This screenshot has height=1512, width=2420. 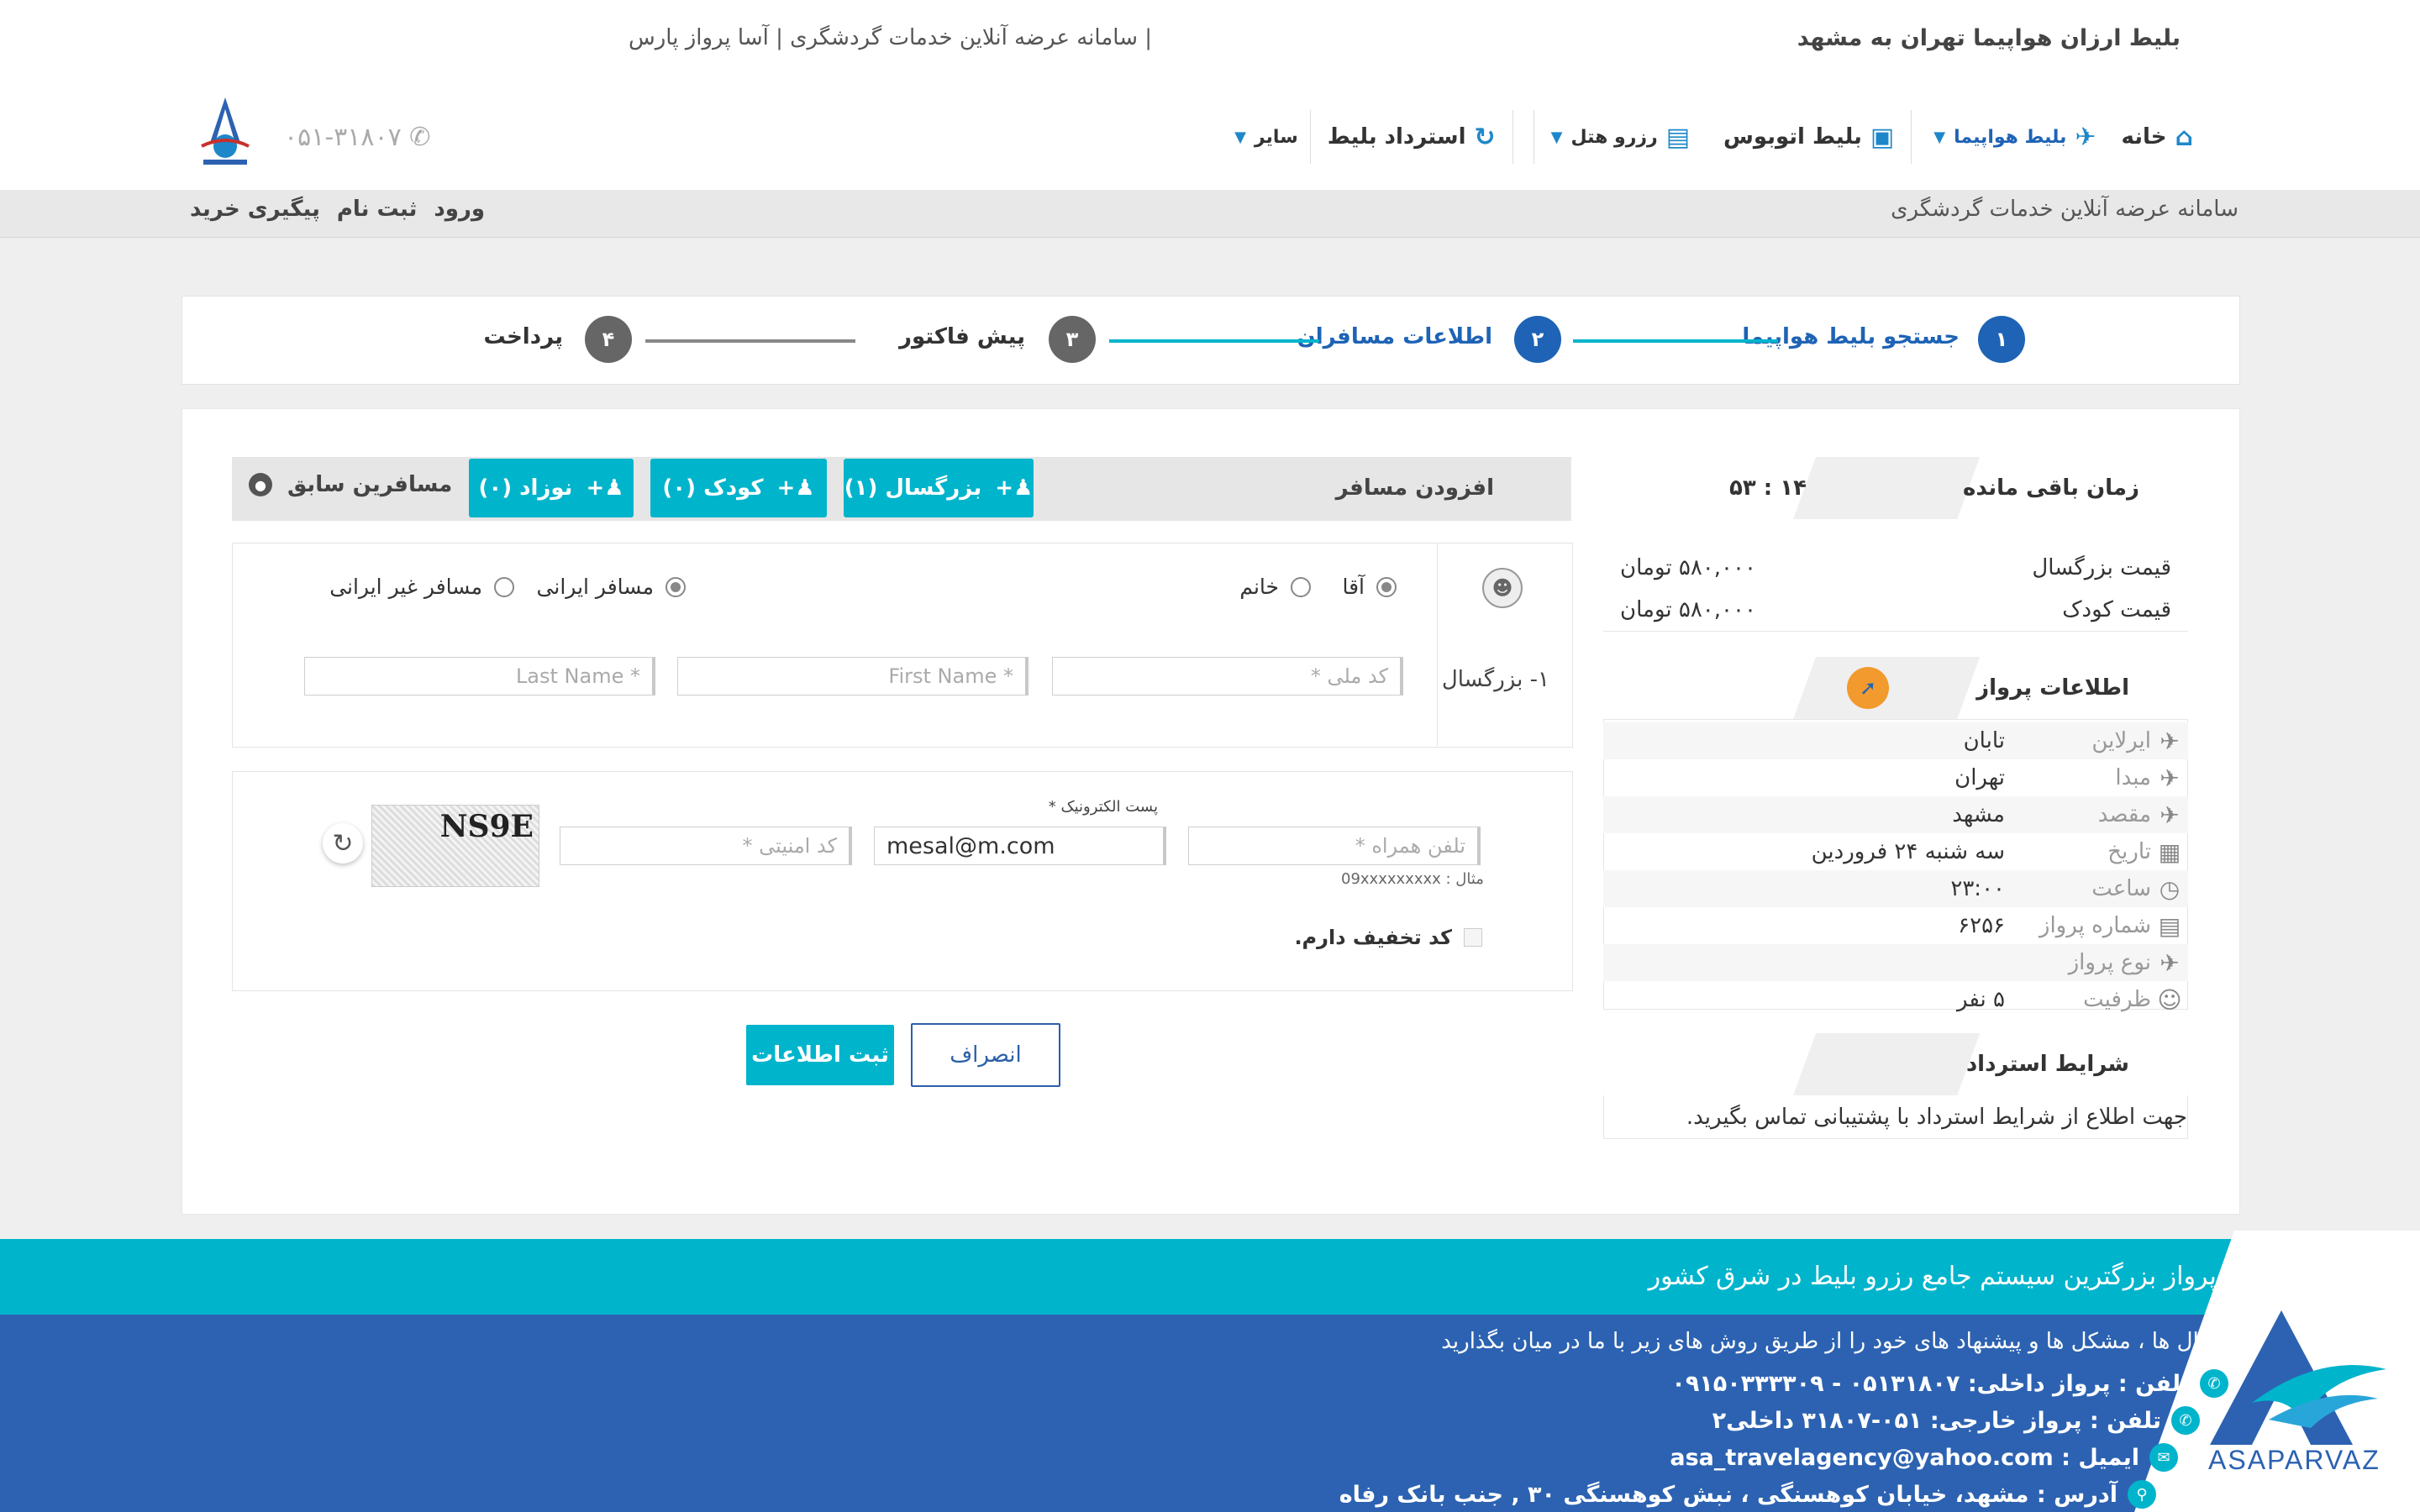 What do you see at coordinates (706, 846) in the screenshot?
I see `security-code-input: کد امنیتی *` at bounding box center [706, 846].